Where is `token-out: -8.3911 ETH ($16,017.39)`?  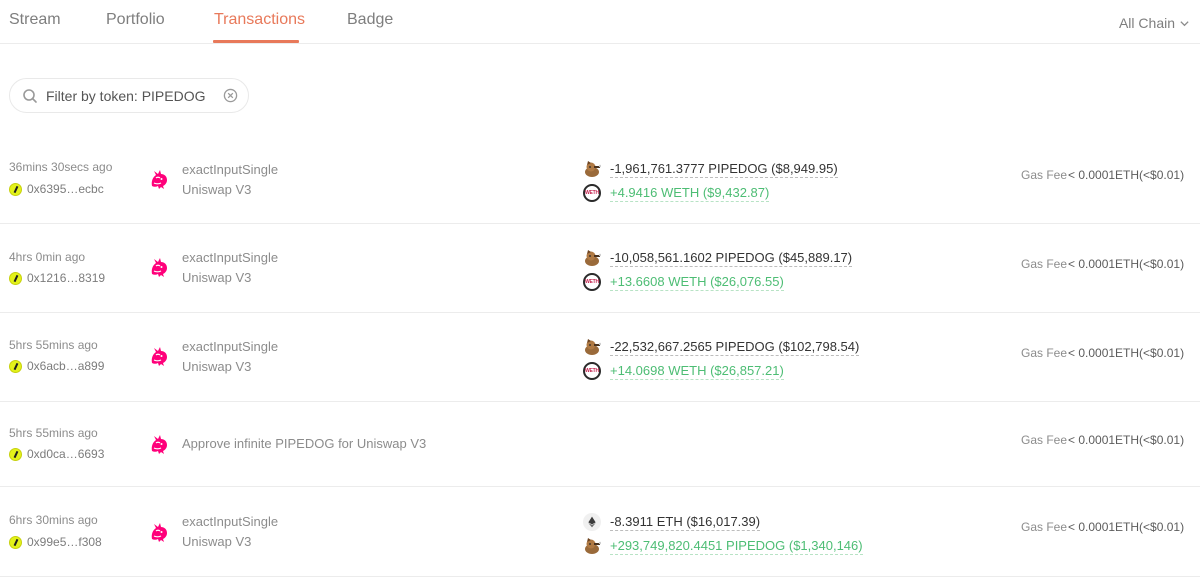 token-out: -8.3911 ETH ($16,017.39) is located at coordinates (672, 522).